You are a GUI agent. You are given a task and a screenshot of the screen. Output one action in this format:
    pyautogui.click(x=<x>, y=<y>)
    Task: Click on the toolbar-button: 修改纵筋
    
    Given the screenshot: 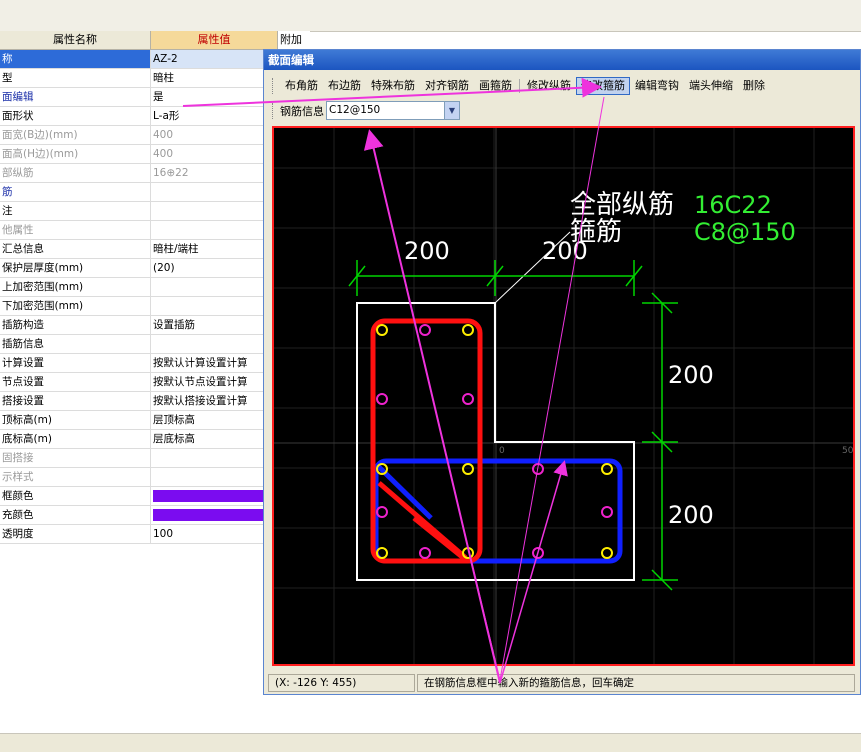 What is the action you would take?
    pyautogui.click(x=549, y=86)
    